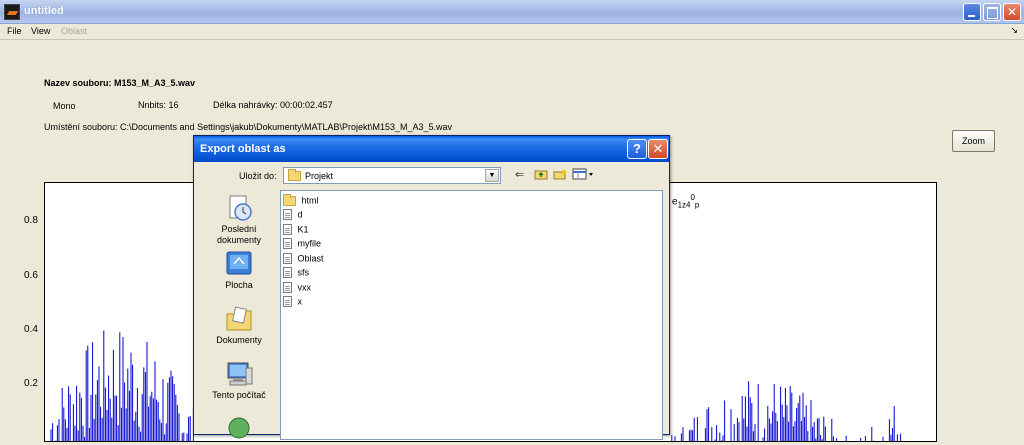 The image size is (1024, 445). Describe the element at coordinates (44, 11) in the screenshot. I see `window-title: untitled` at that location.